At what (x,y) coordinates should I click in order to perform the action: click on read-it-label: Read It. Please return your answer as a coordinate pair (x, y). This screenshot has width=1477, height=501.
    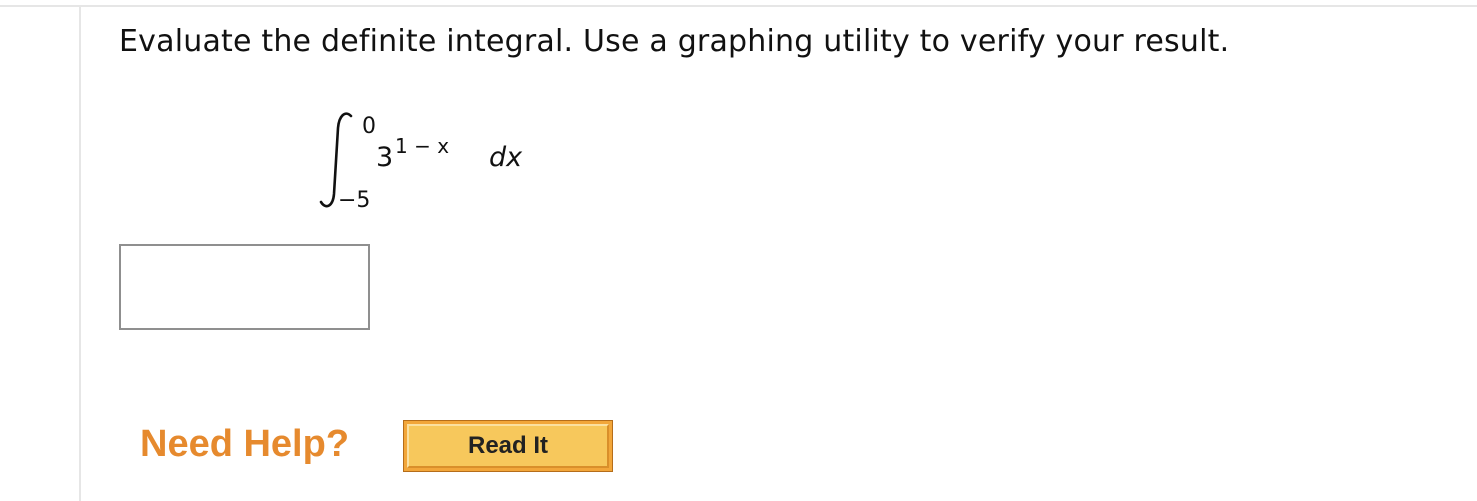
    Looking at the image, I should click on (508, 446).